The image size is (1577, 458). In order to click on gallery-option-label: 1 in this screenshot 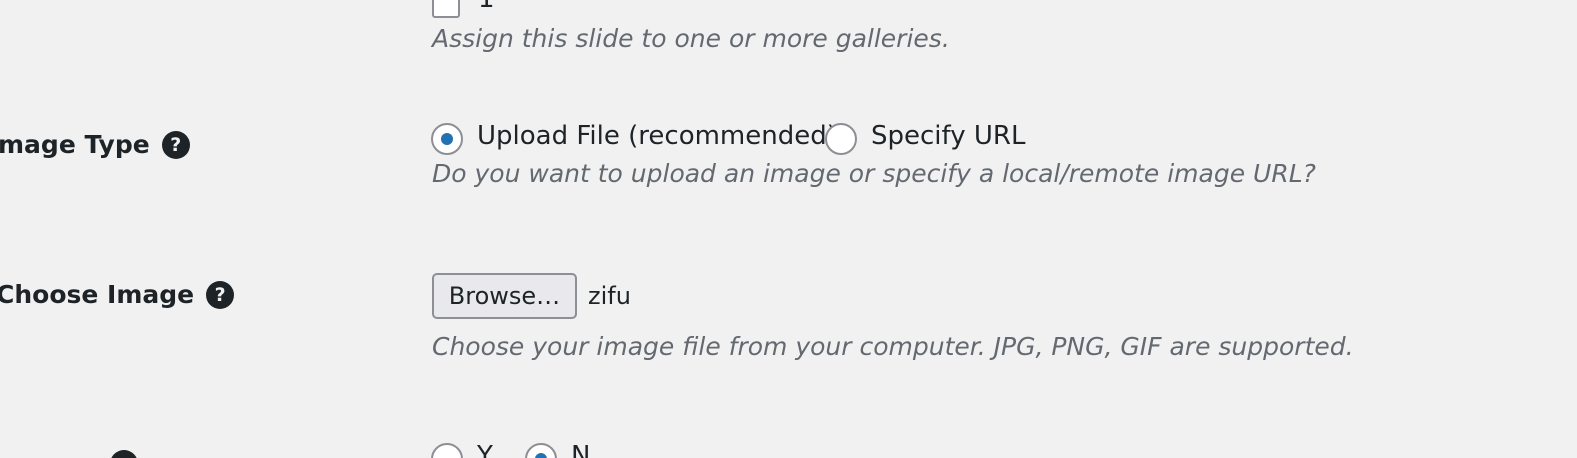, I will do `click(486, 7)`.